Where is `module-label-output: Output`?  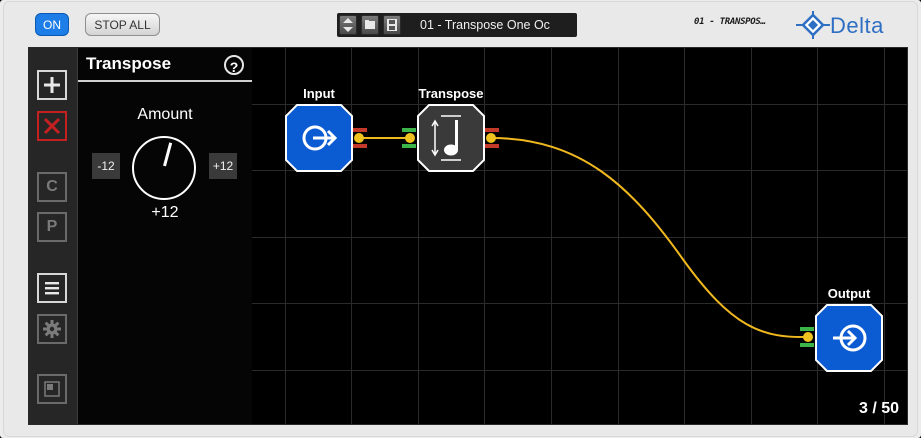
module-label-output: Output is located at coordinates (849, 293).